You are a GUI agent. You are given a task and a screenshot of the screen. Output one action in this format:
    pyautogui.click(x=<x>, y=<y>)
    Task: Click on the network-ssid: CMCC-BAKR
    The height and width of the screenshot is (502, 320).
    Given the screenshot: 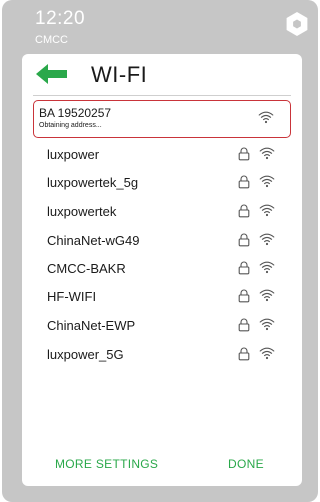 What is the action you would take?
    pyautogui.click(x=86, y=268)
    